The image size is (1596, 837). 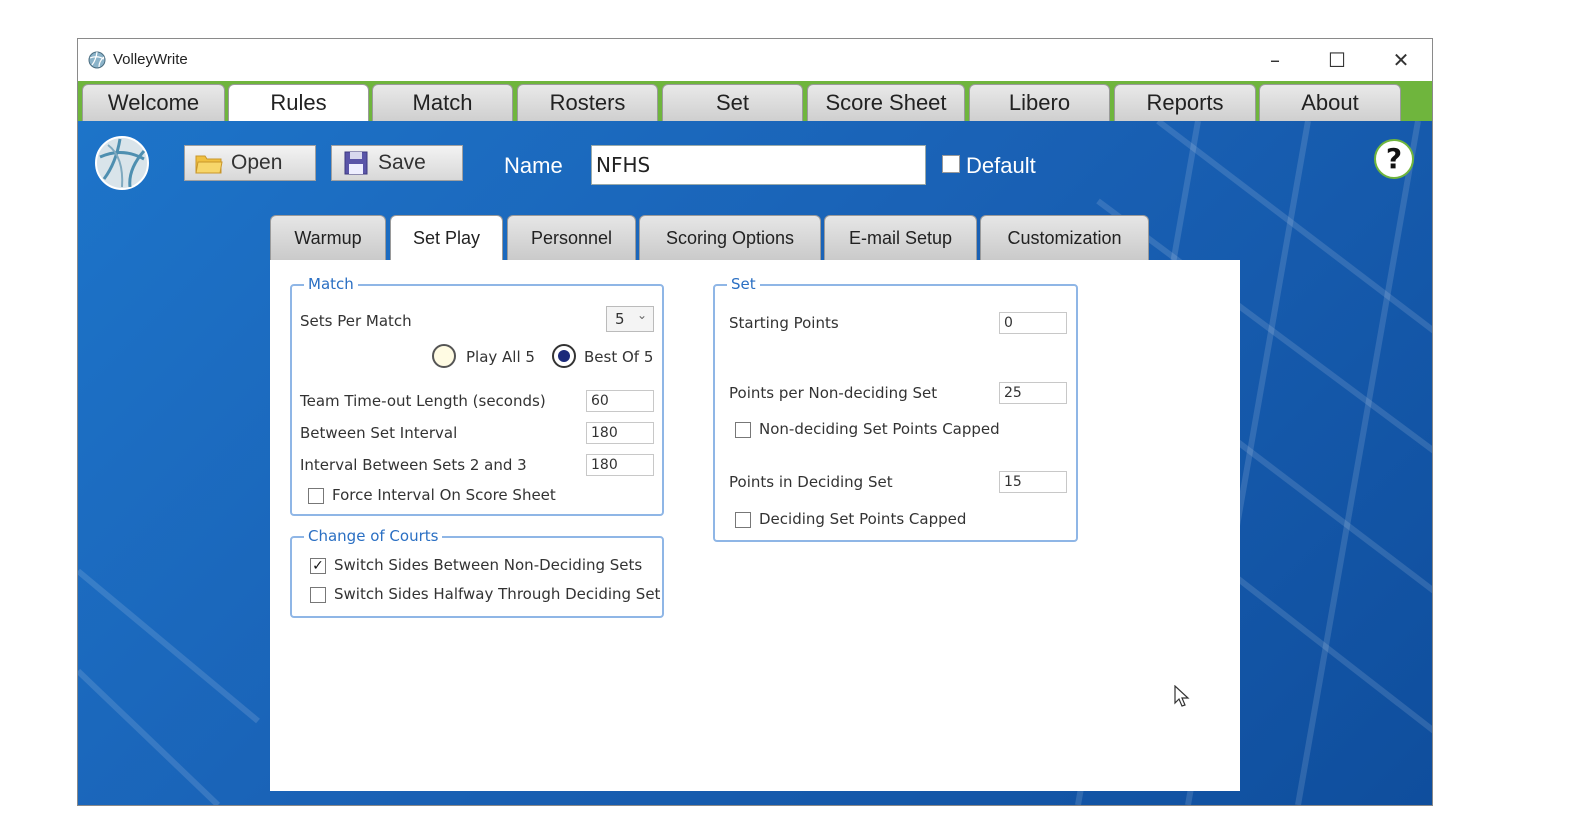 I want to click on best-of-radio, so click(x=564, y=356).